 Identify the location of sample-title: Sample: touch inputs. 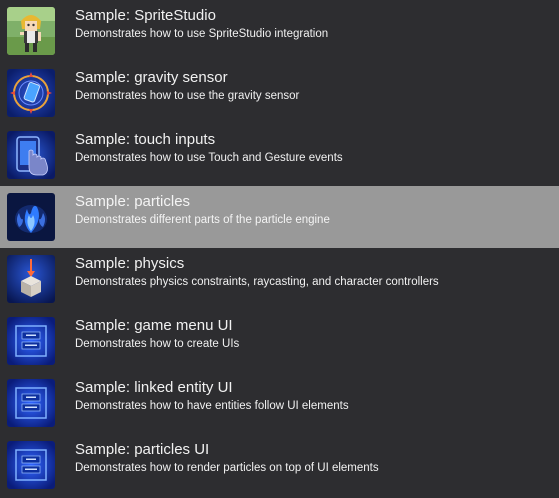
(145, 139).